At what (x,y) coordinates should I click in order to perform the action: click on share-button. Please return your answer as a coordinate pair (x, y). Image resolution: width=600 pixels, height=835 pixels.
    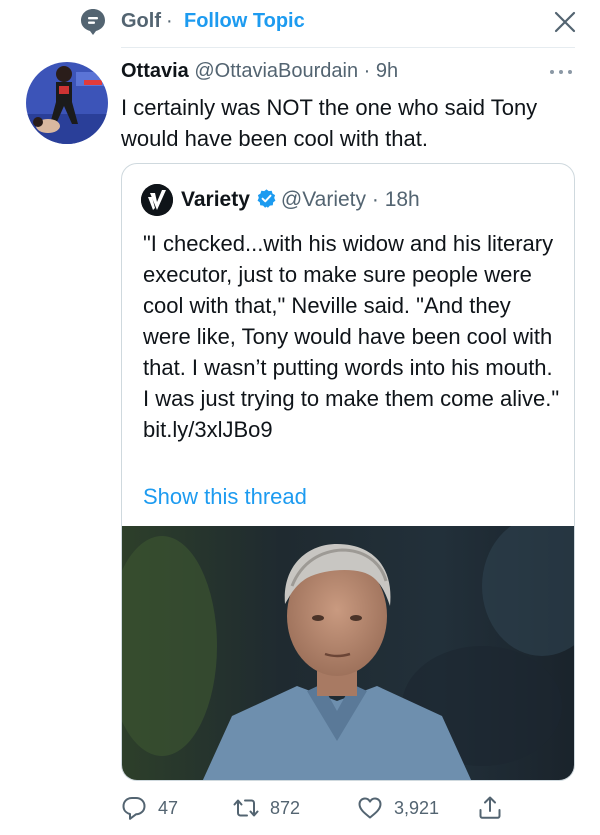
    Looking at the image, I should click on (490, 808).